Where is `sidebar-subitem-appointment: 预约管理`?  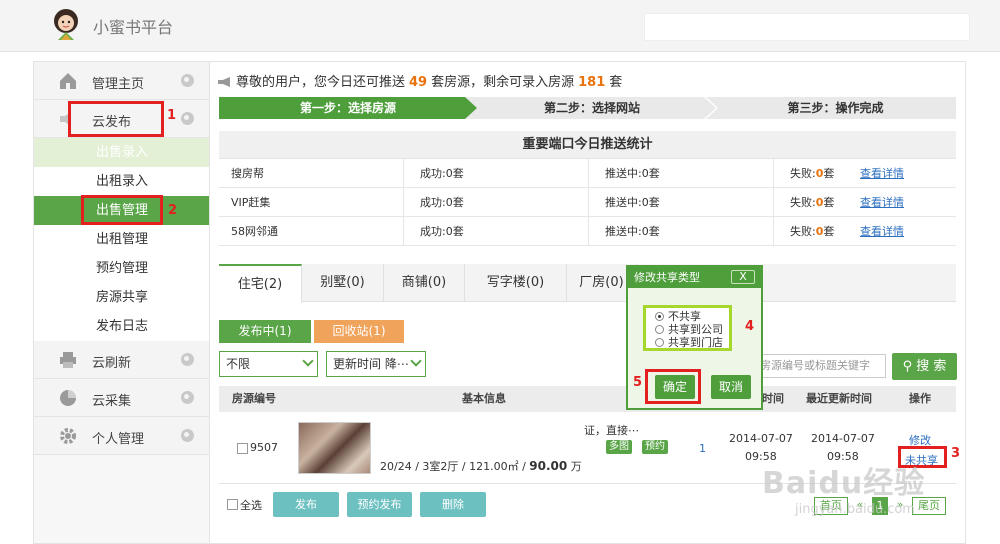 sidebar-subitem-appointment: 预约管理 is located at coordinates (121, 268).